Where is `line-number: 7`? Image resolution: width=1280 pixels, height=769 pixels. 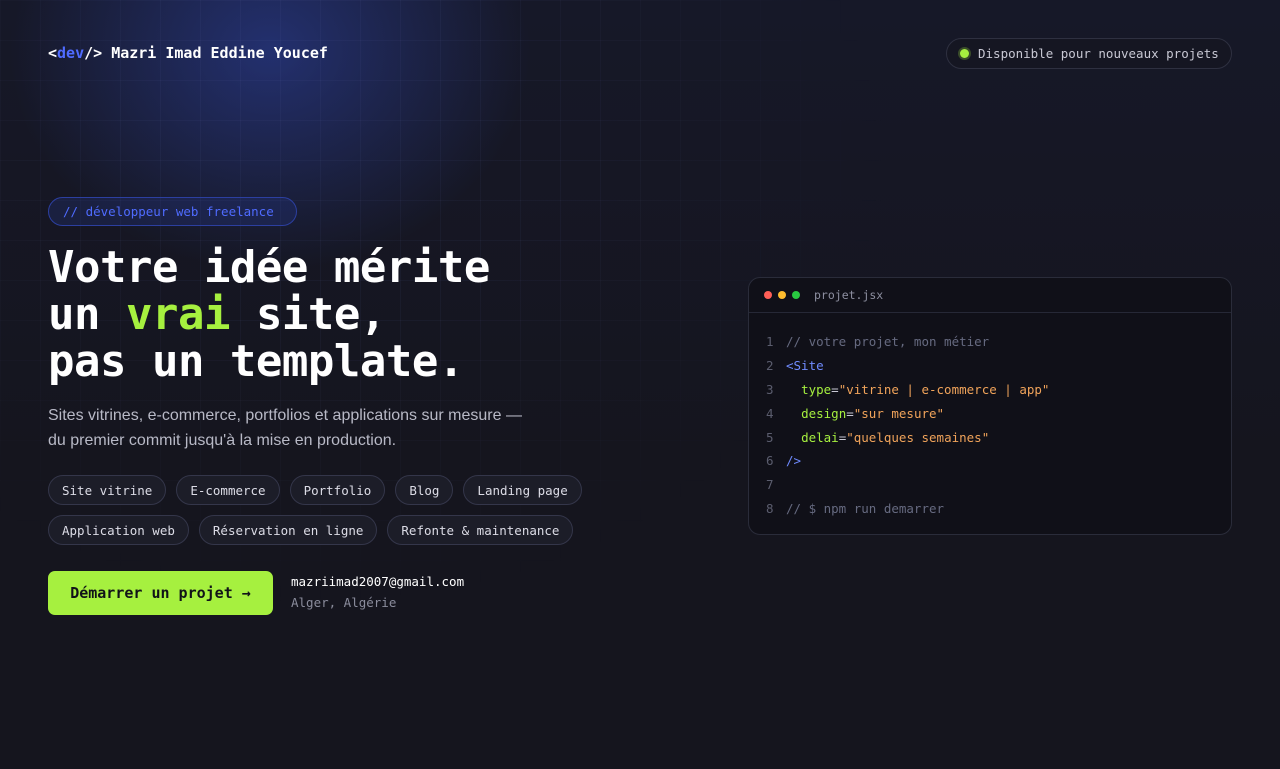
line-number: 7 is located at coordinates (770, 485).